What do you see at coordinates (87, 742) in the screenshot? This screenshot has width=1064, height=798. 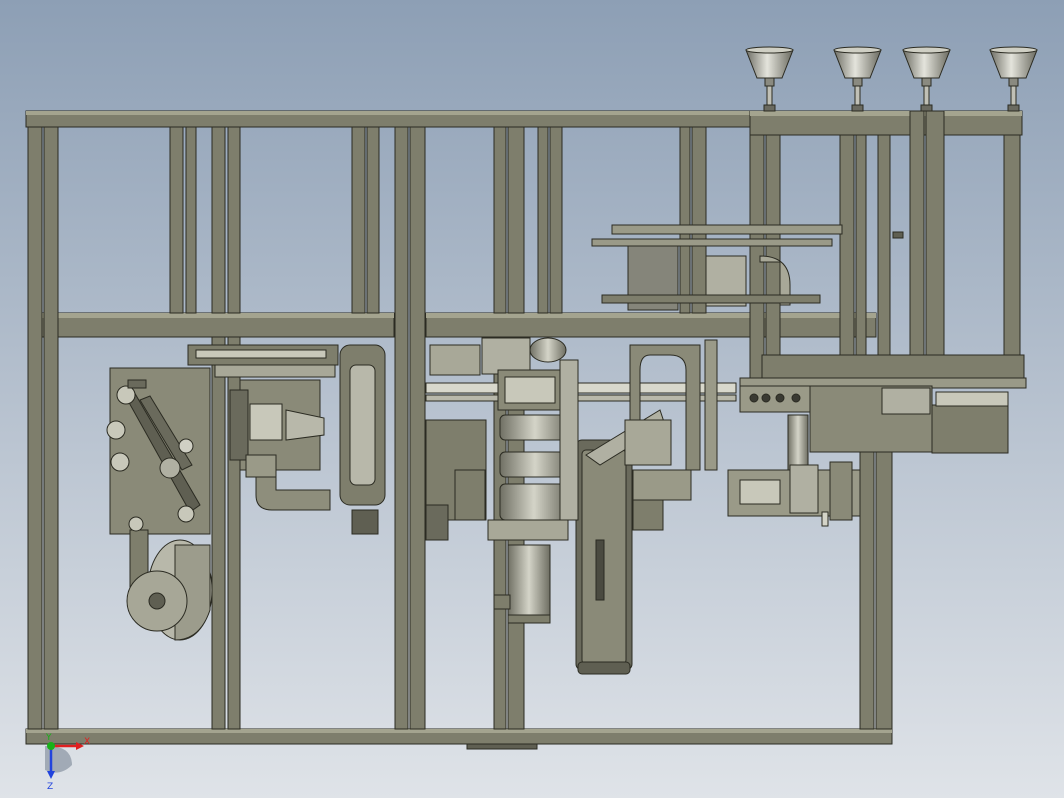 I see `triad-x-label: X` at bounding box center [87, 742].